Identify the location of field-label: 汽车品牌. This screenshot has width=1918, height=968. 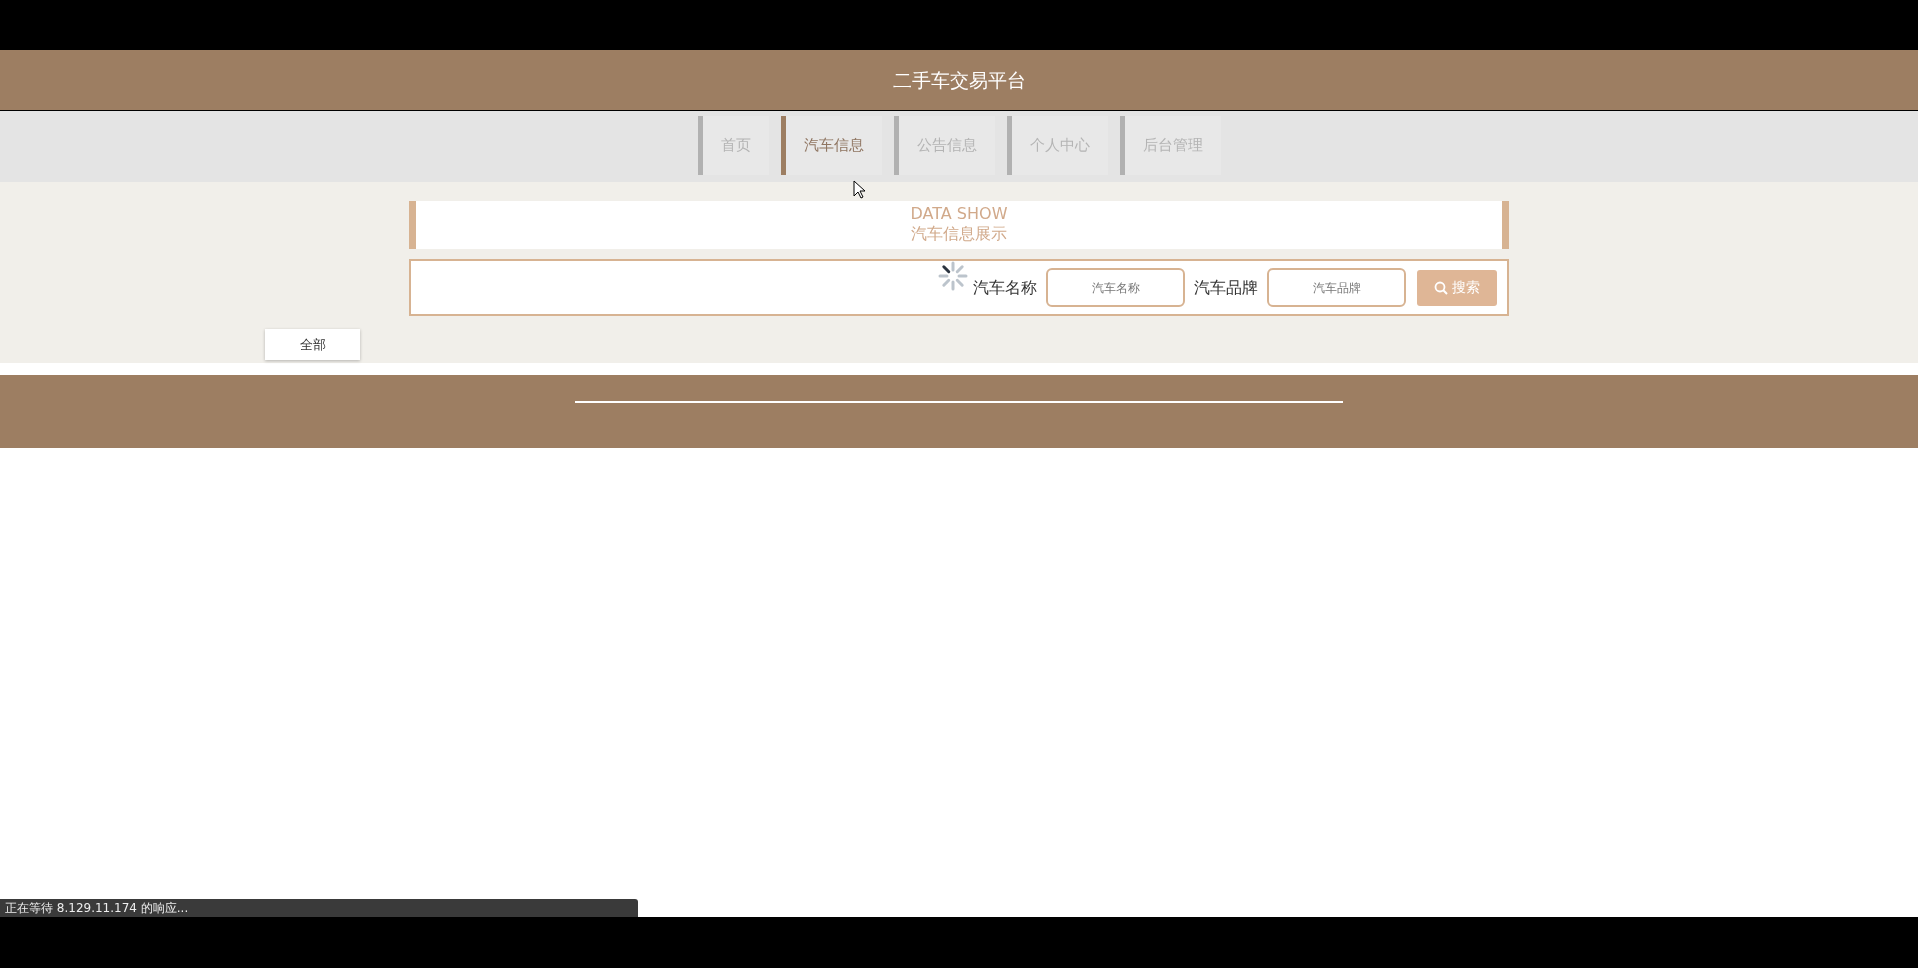
(1226, 287).